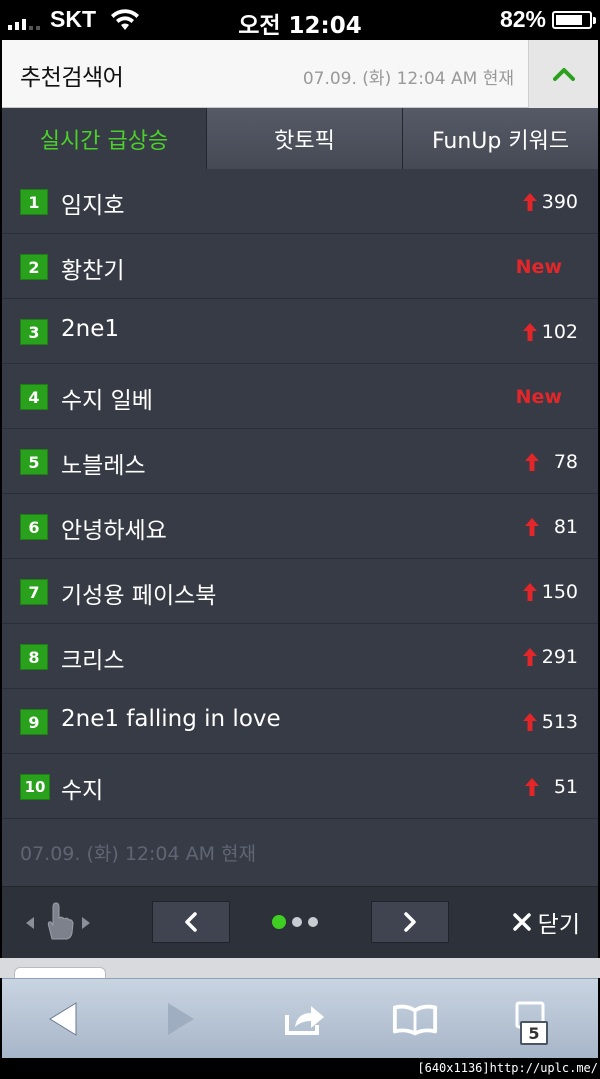 This screenshot has width=600, height=1079. I want to click on close-label: 닫기, so click(558, 925).